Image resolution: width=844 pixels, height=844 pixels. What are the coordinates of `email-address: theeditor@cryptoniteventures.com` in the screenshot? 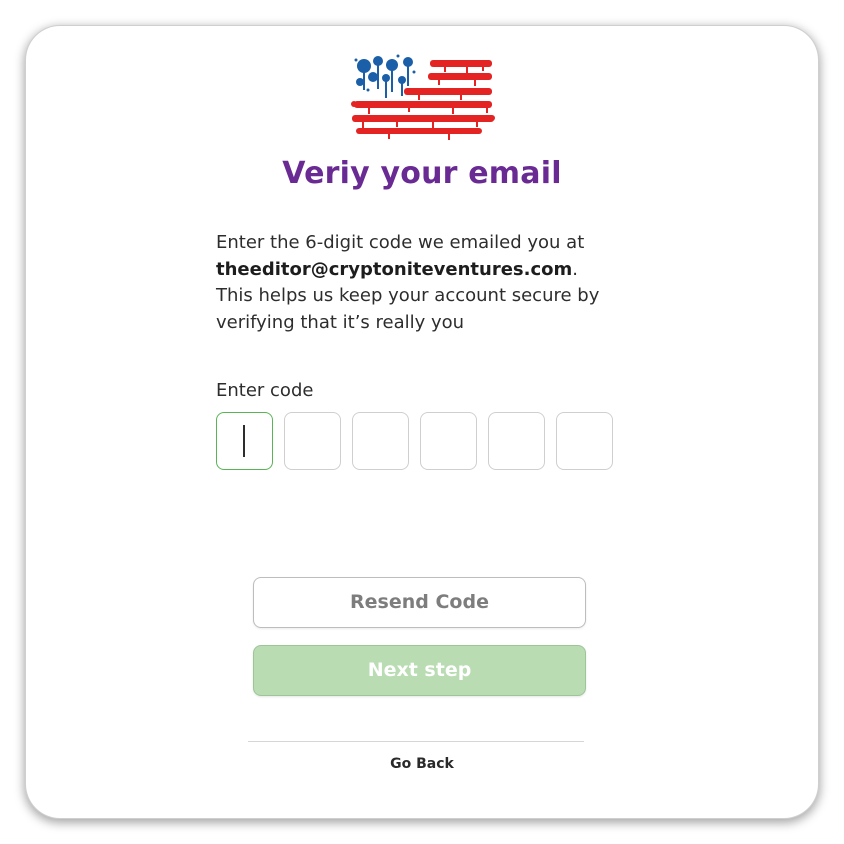 It's located at (394, 269).